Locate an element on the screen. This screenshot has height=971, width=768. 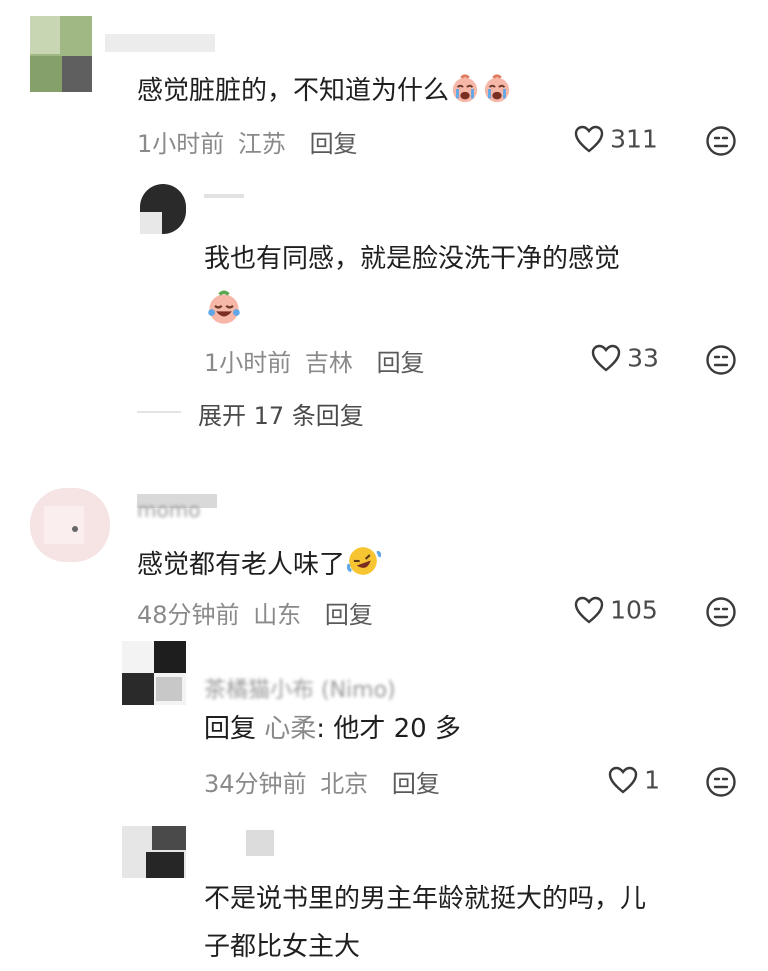
like-button: 311 is located at coordinates (615, 140).